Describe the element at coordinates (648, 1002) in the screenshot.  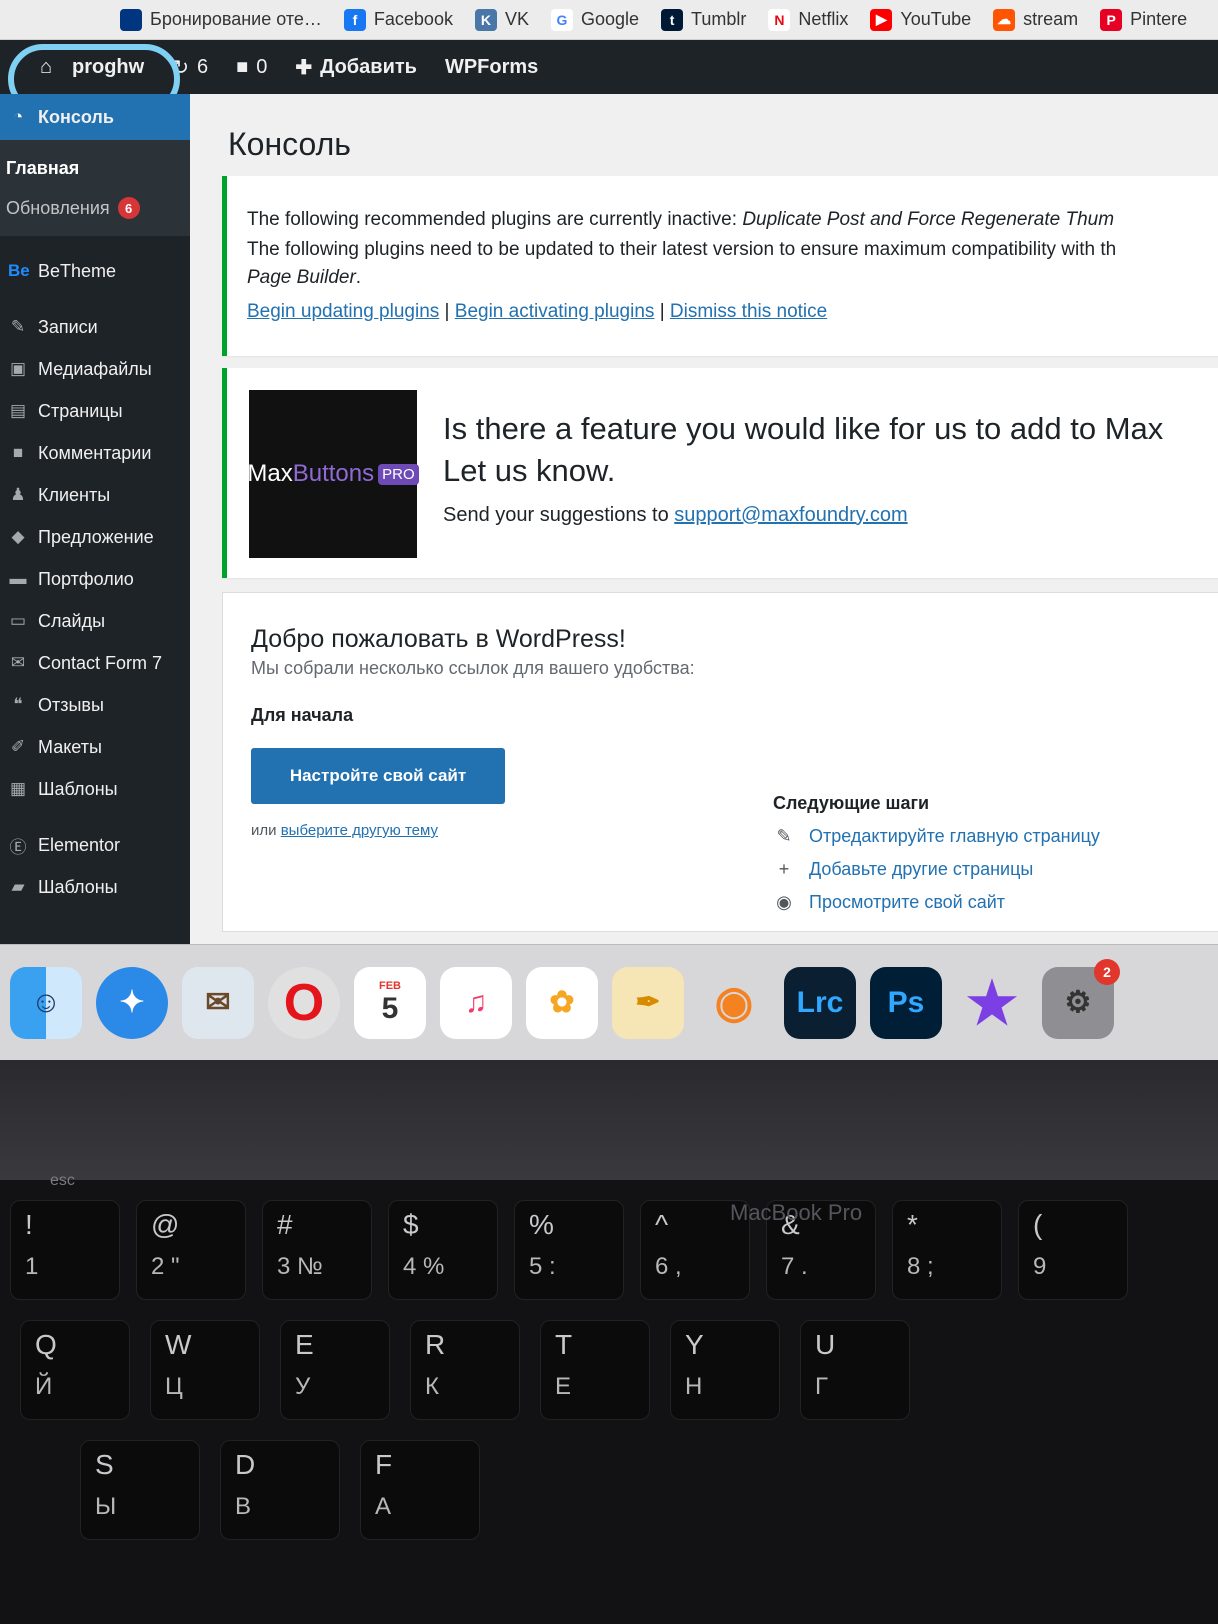
I see `pages-icon: ✒` at that location.